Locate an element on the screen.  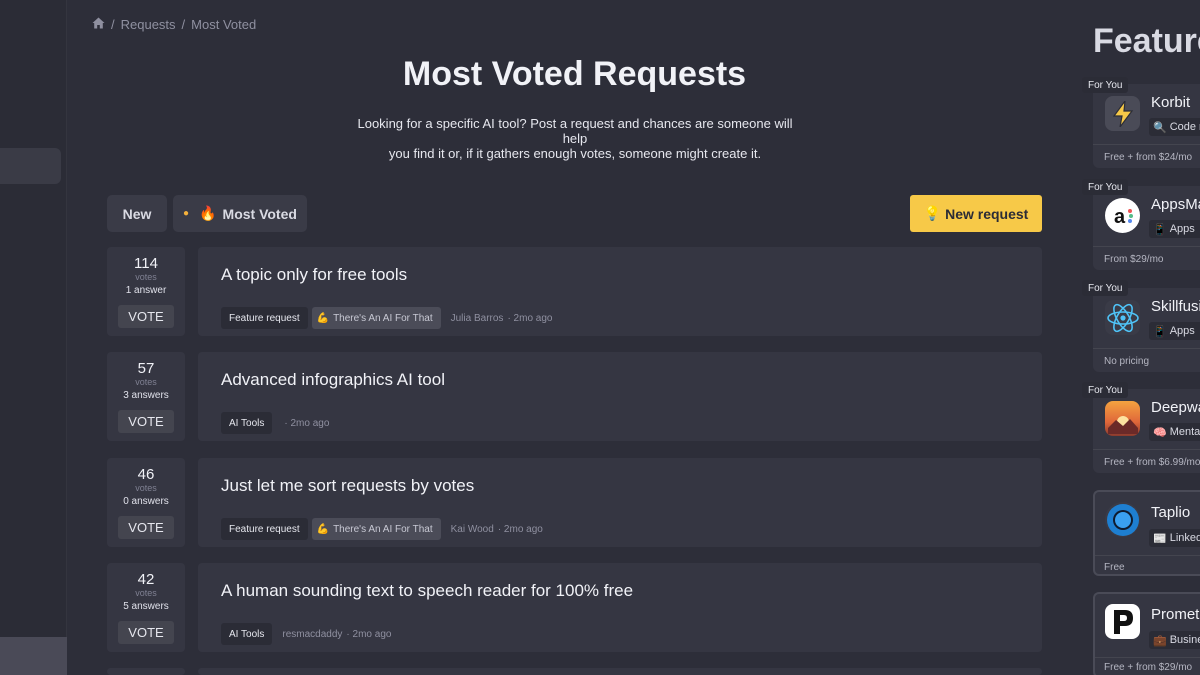
vote-box: 46 votes 0 answers VOTE is located at coordinates (146, 502).